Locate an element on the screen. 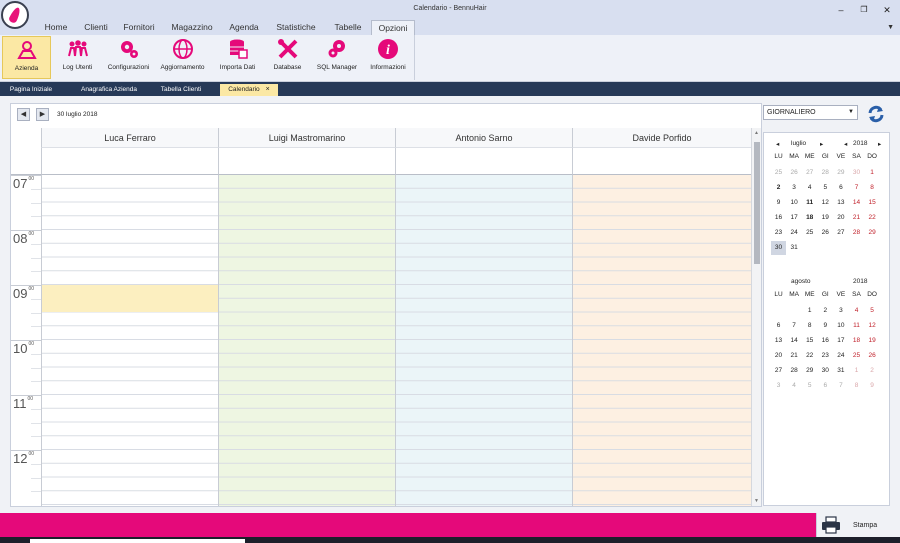 This screenshot has height=543, width=900. scroll-up-icon: ▲ is located at coordinates (756, 133).